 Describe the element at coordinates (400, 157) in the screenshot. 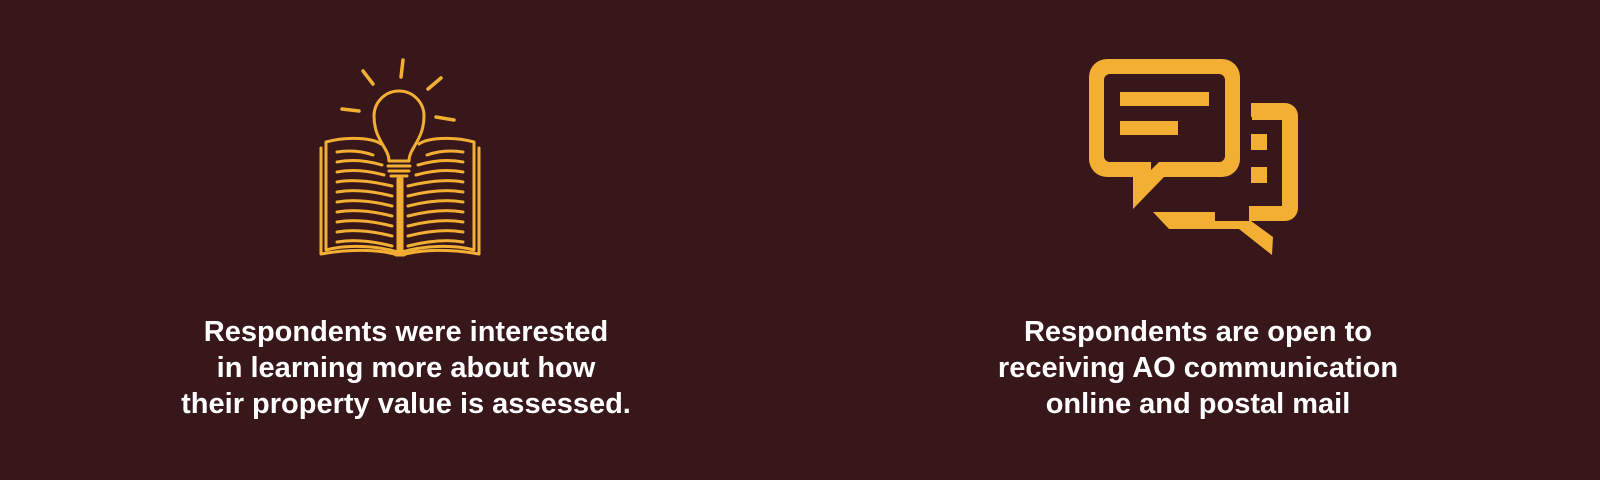

I see `book-lightbulb-icon` at that location.